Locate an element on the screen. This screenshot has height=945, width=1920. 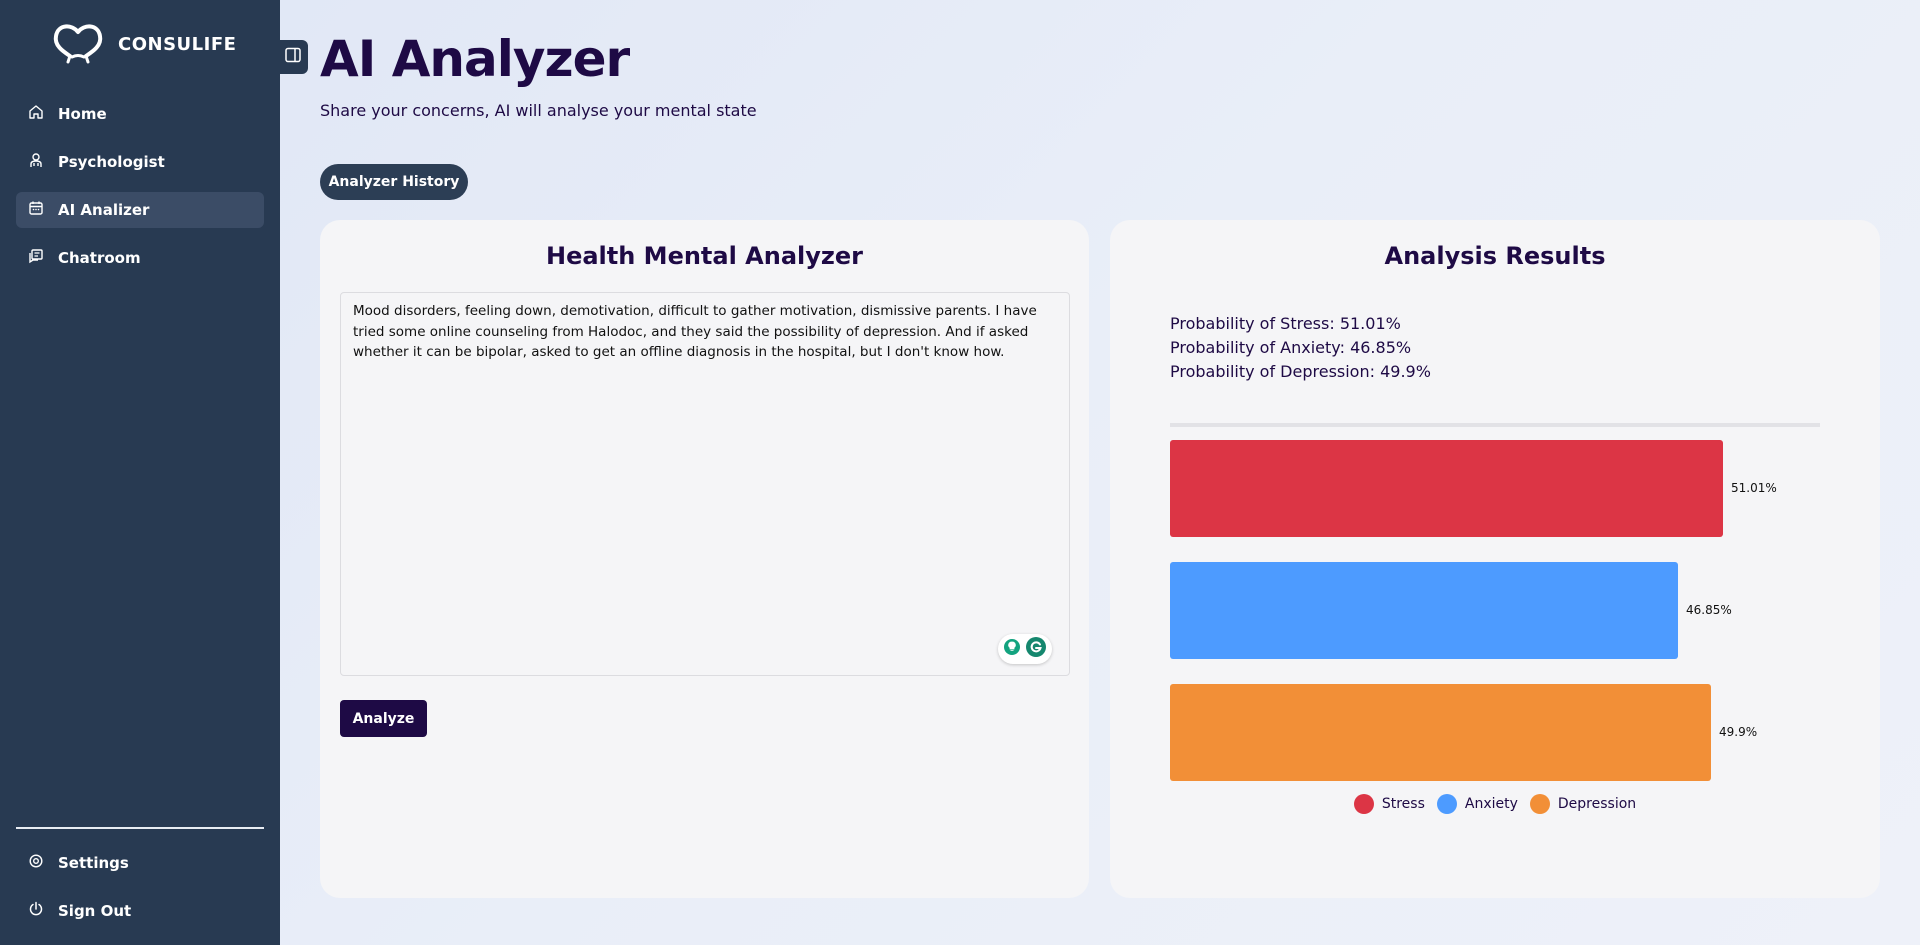
lightbulb-icon is located at coordinates (1012, 649).